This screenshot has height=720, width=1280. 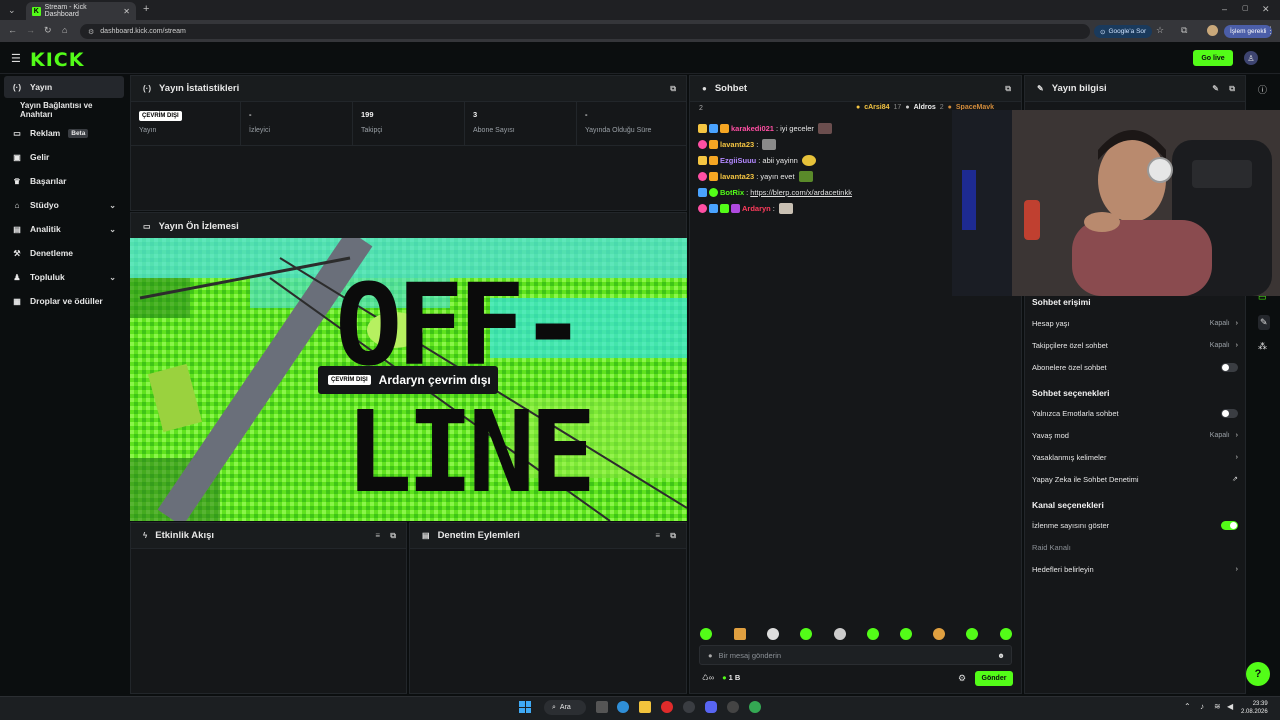 What do you see at coordinates (1262, 346) in the screenshot?
I see `nodes-rail-icon: ⁂` at bounding box center [1262, 346].